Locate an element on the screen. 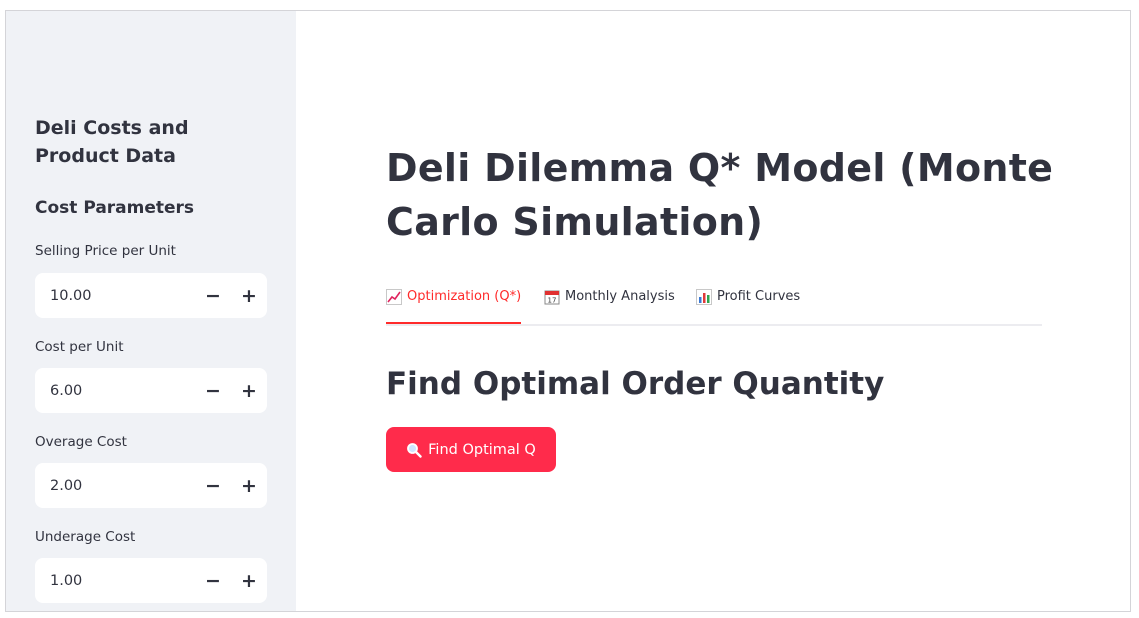 This screenshot has height=618, width=1139. underage-cost-label: Underage Cost is located at coordinates (85, 537).